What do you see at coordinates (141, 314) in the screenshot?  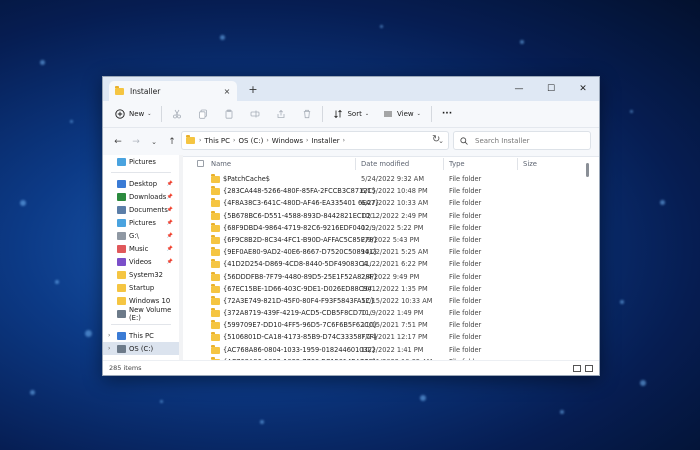 I see `sidebar-item-new-volume-e: New Volume (E:)` at bounding box center [141, 314].